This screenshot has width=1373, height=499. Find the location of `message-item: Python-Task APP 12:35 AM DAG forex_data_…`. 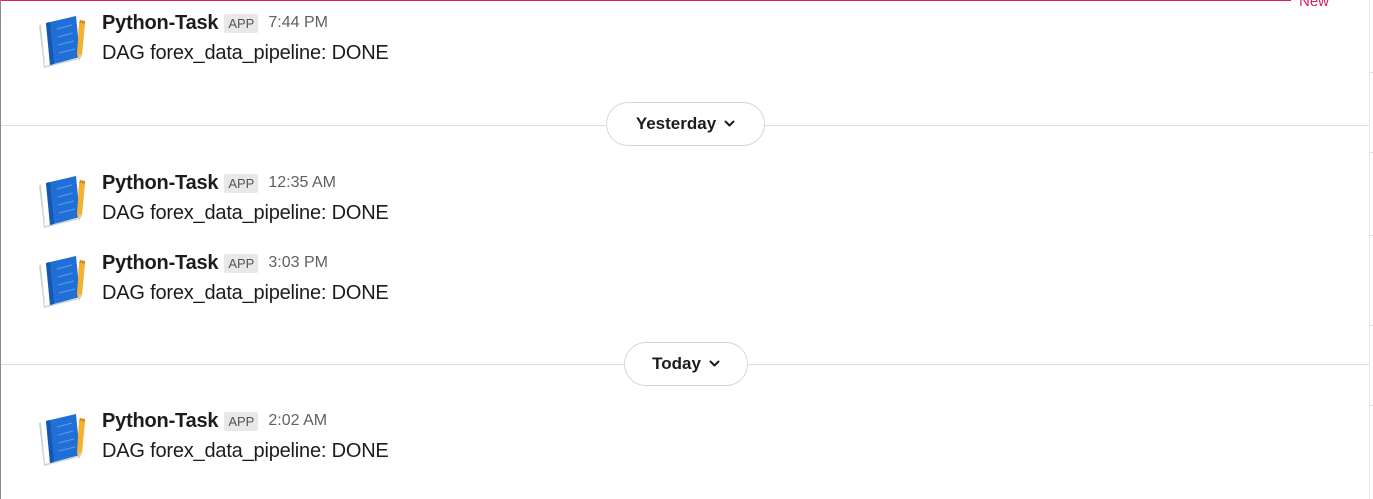

message-item: Python-Task APP 12:35 AM DAG forex_data_… is located at coordinates (685, 195).